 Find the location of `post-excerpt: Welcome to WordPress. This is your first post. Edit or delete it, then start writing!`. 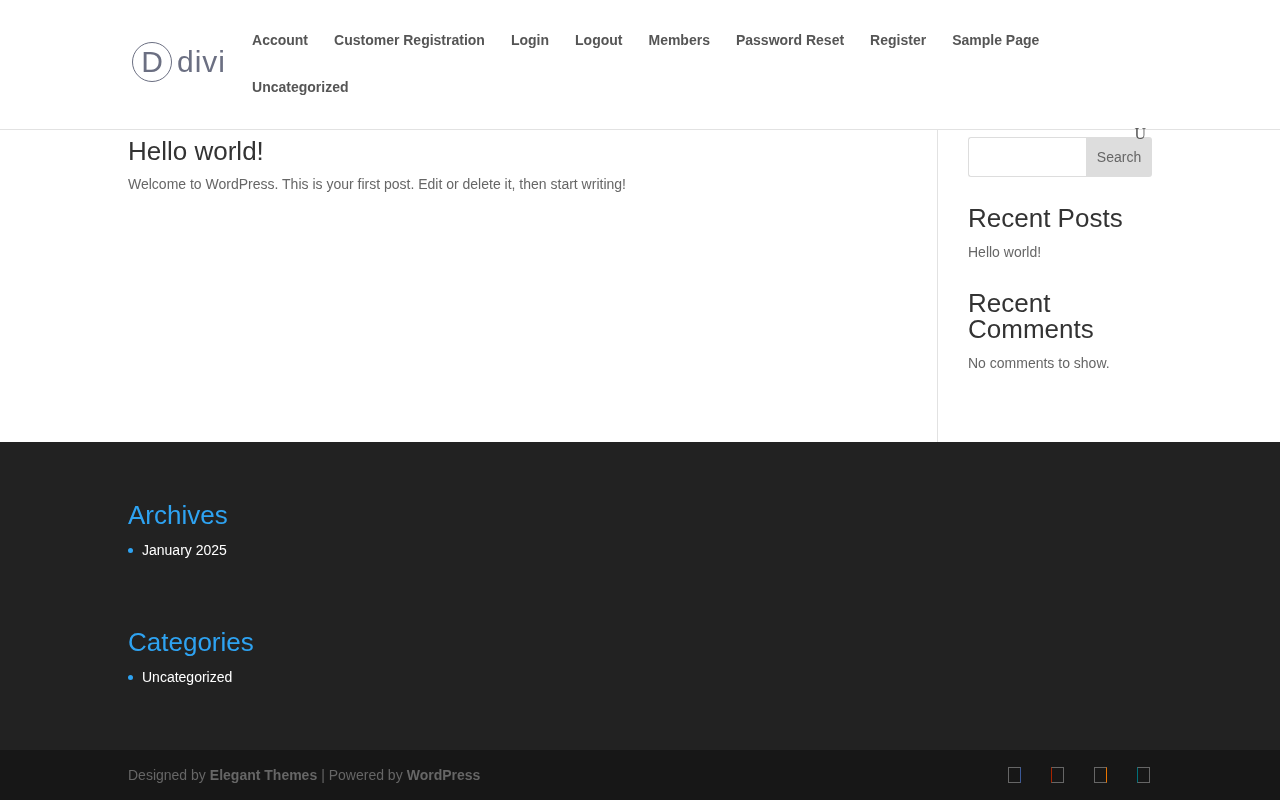

post-excerpt: Welcome to WordPress. This is your first post. Edit or delete it, then start writing! is located at coordinates (377, 184).